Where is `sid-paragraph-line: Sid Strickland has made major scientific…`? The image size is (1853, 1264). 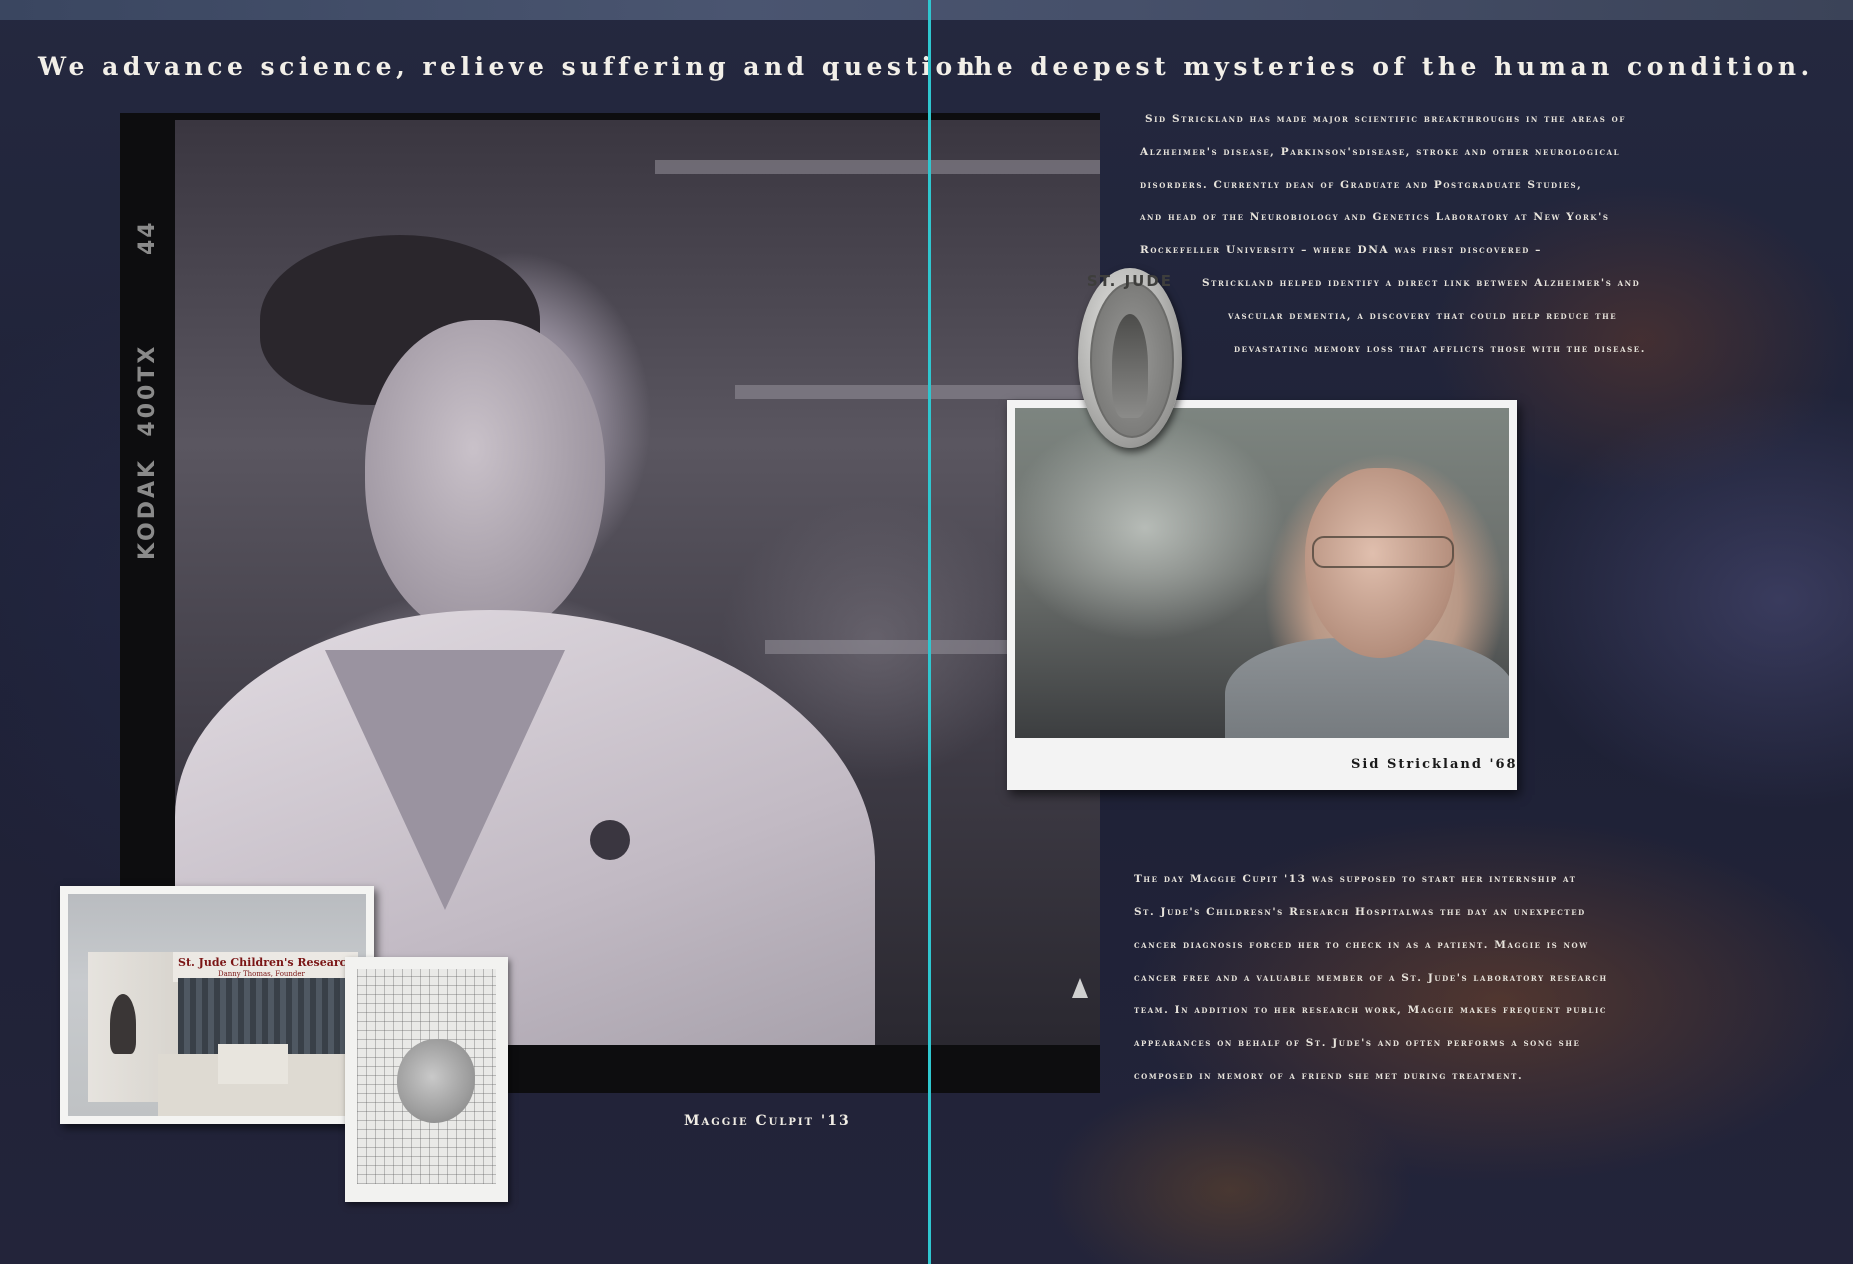 sid-paragraph-line: Sid Strickland has made major scientific… is located at coordinates (1385, 119).